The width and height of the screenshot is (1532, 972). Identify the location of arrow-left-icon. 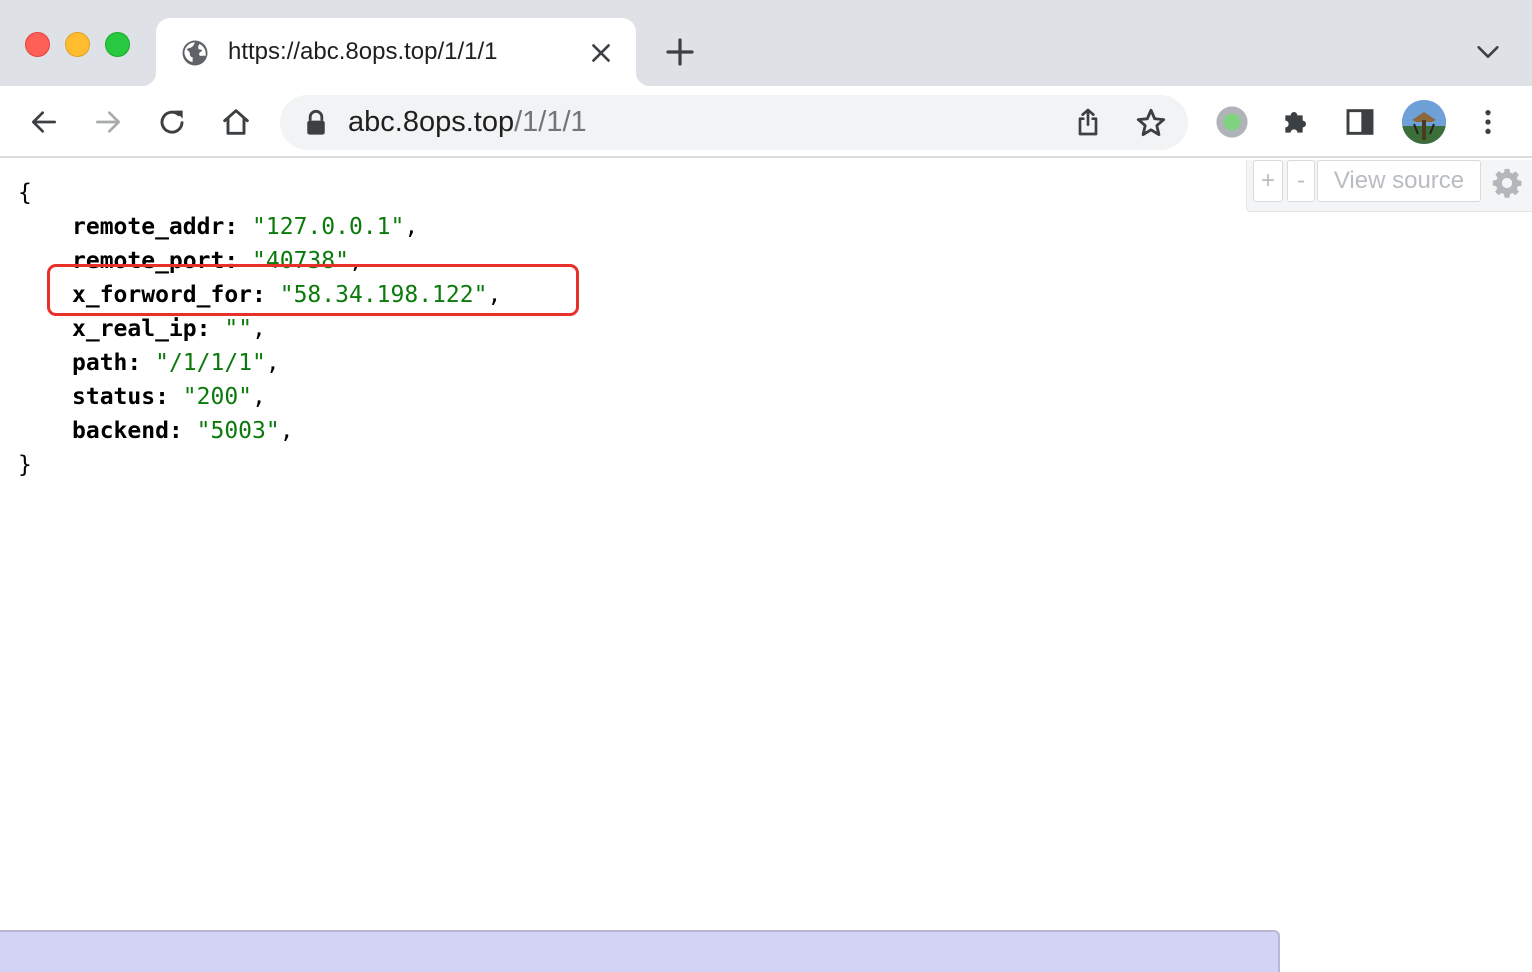
(44, 122).